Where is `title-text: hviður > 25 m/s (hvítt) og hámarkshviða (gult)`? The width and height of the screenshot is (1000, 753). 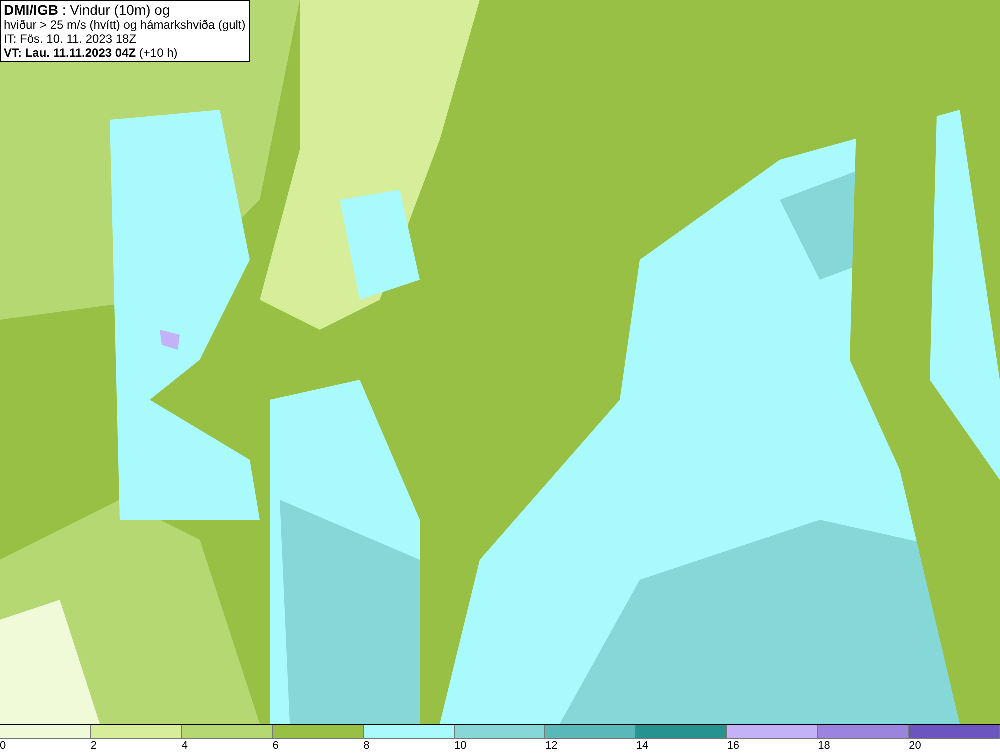
title-text: hviður > 25 m/s (hvítt) og hámarkshviða (gult) is located at coordinates (125, 25).